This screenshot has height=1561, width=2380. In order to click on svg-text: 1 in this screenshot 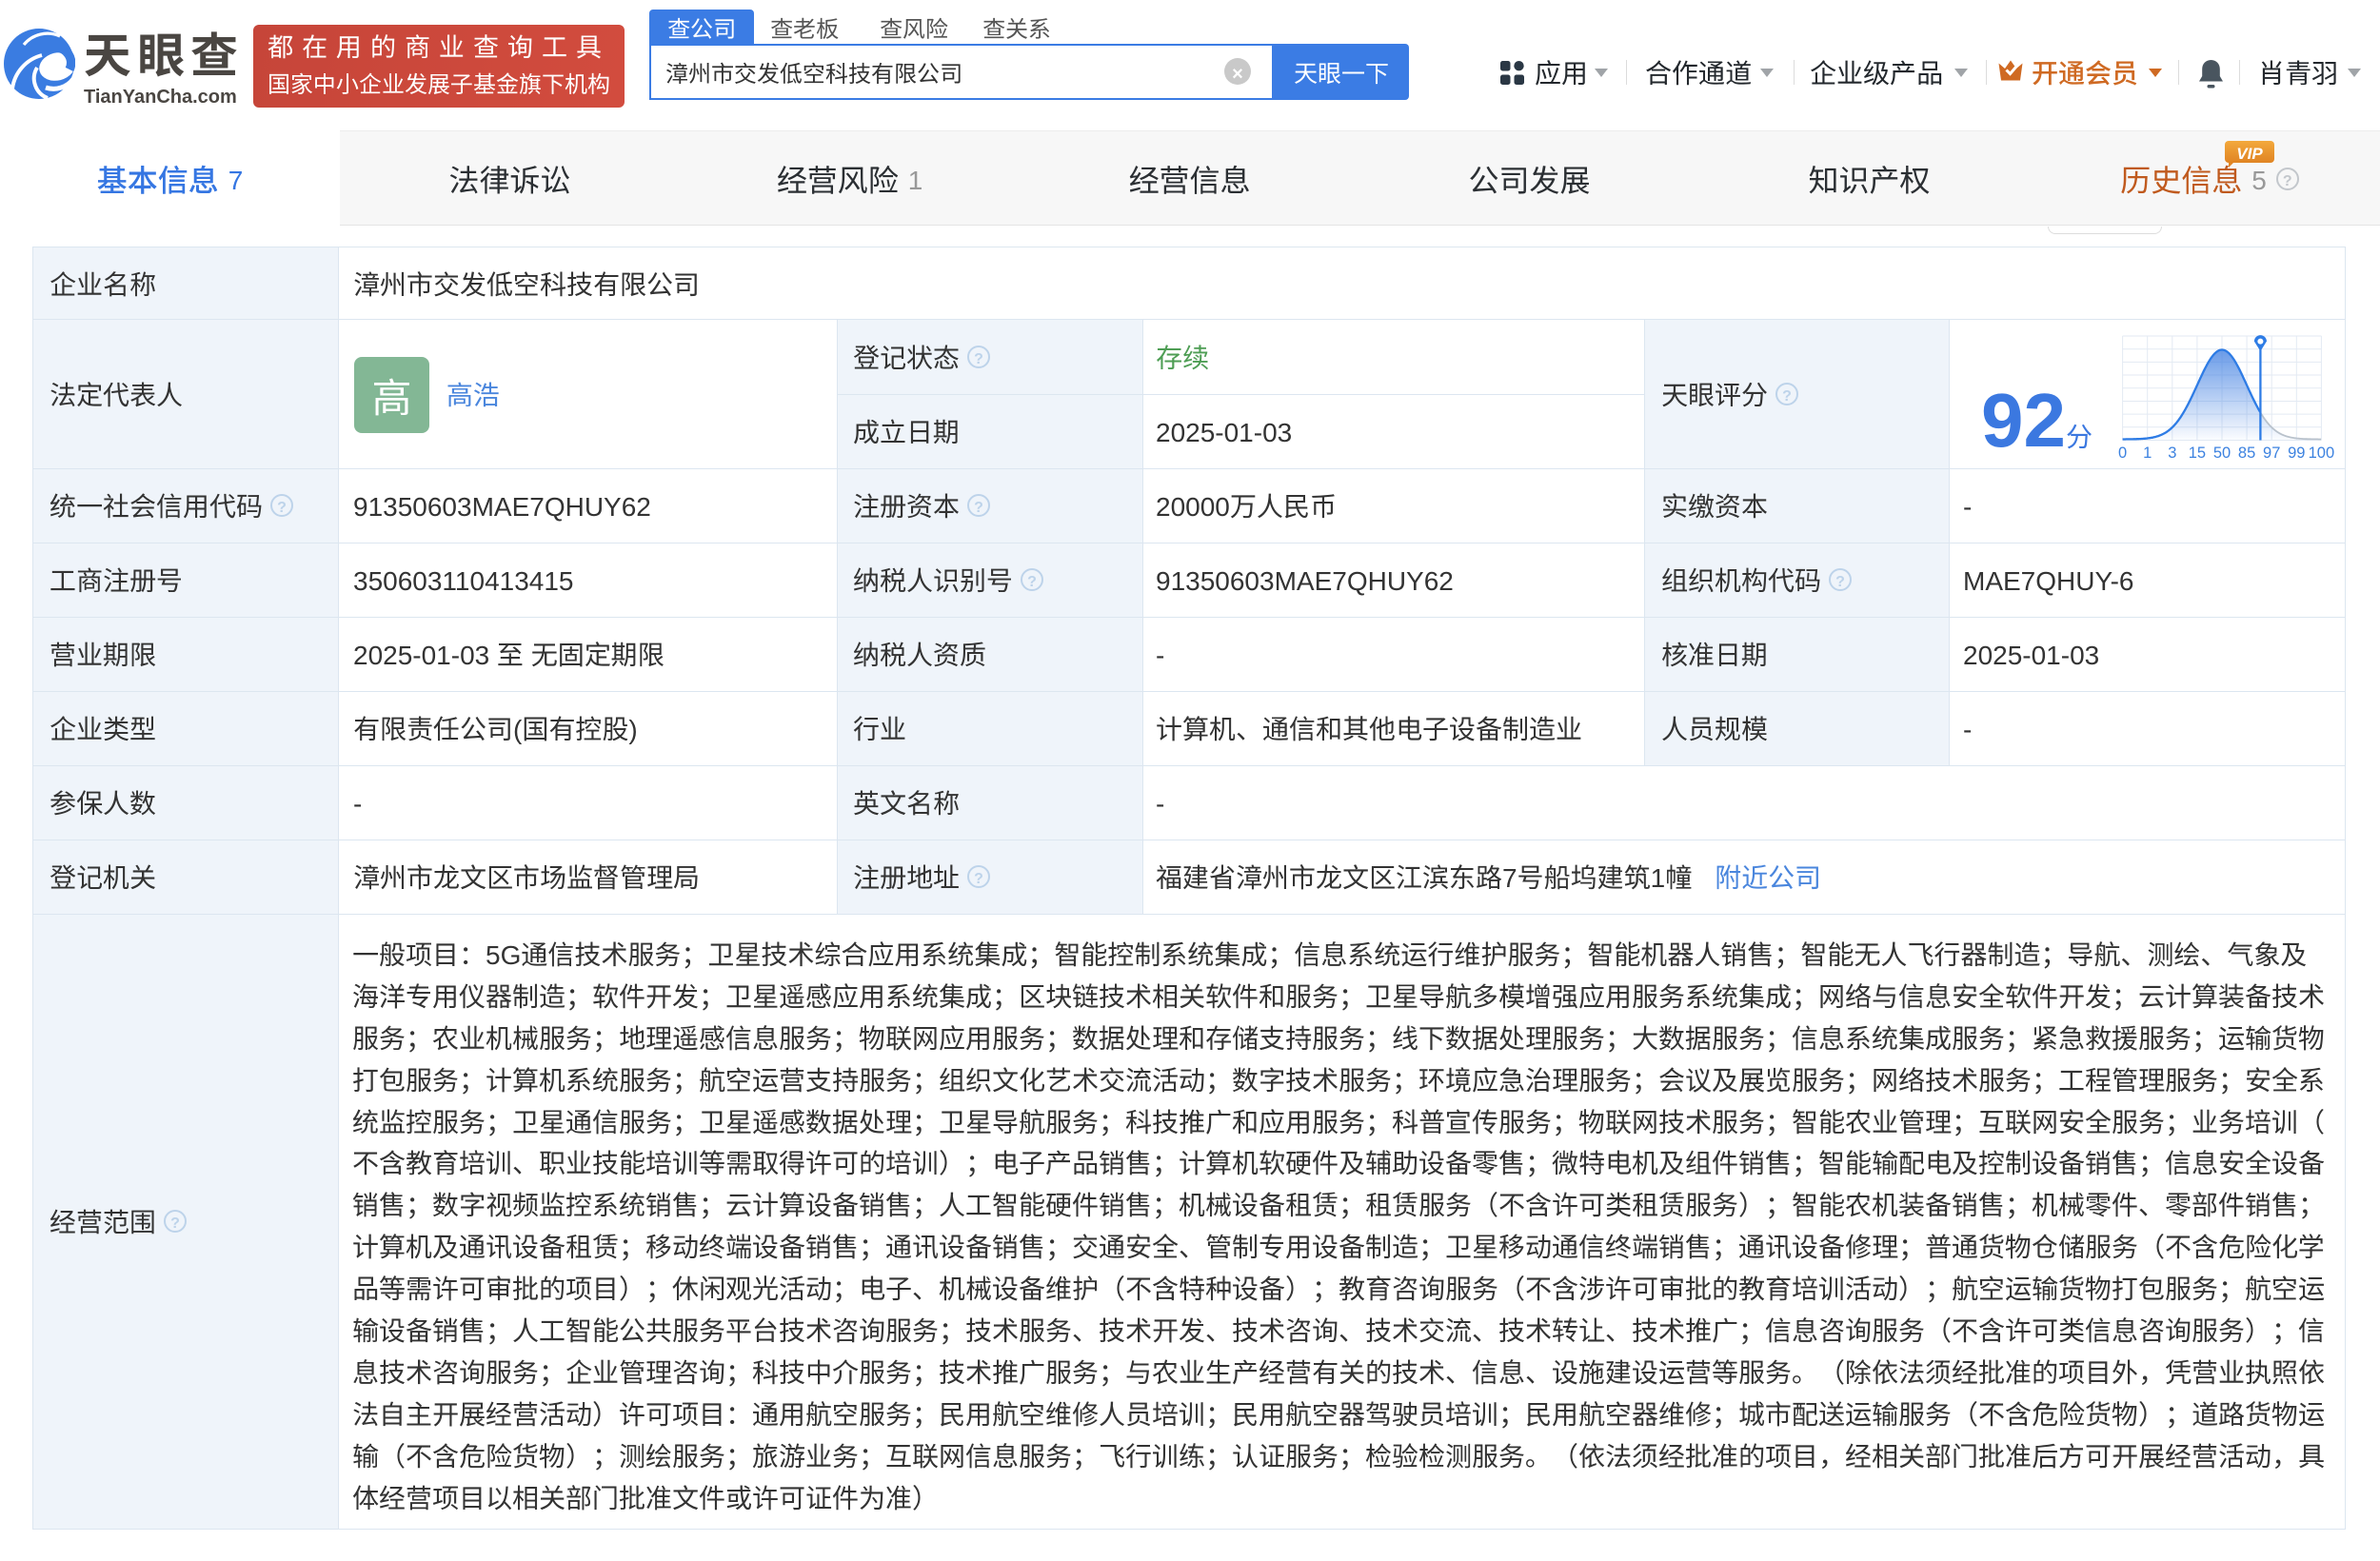, I will do `click(2147, 453)`.